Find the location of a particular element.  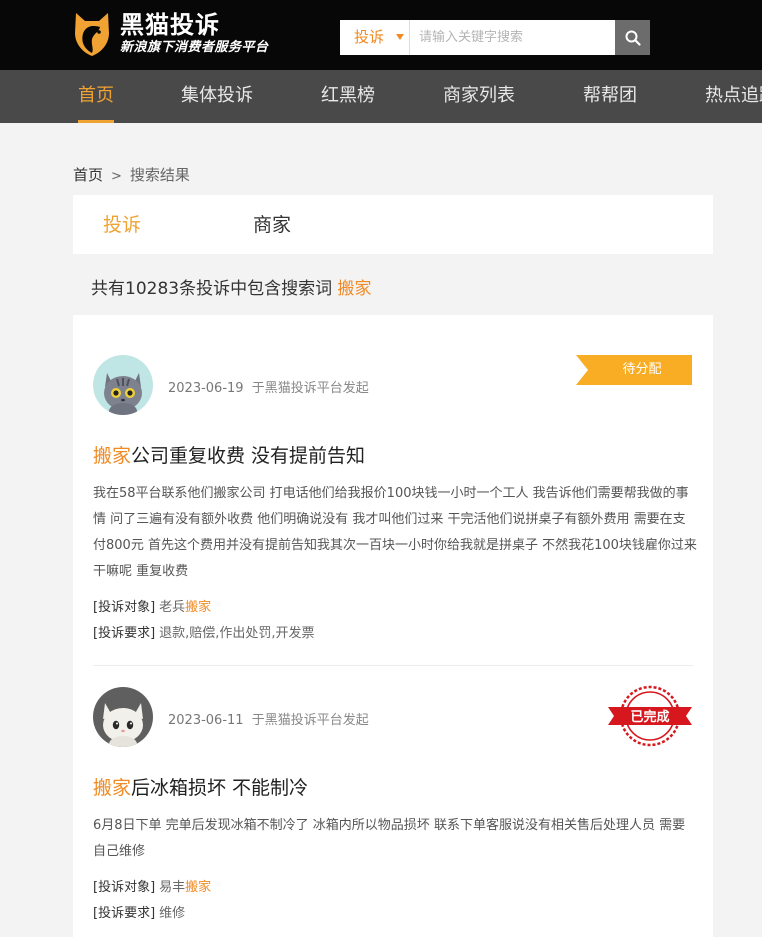

result-count-text: 共有10283条投诉中包含搜索词 is located at coordinates (212, 289).